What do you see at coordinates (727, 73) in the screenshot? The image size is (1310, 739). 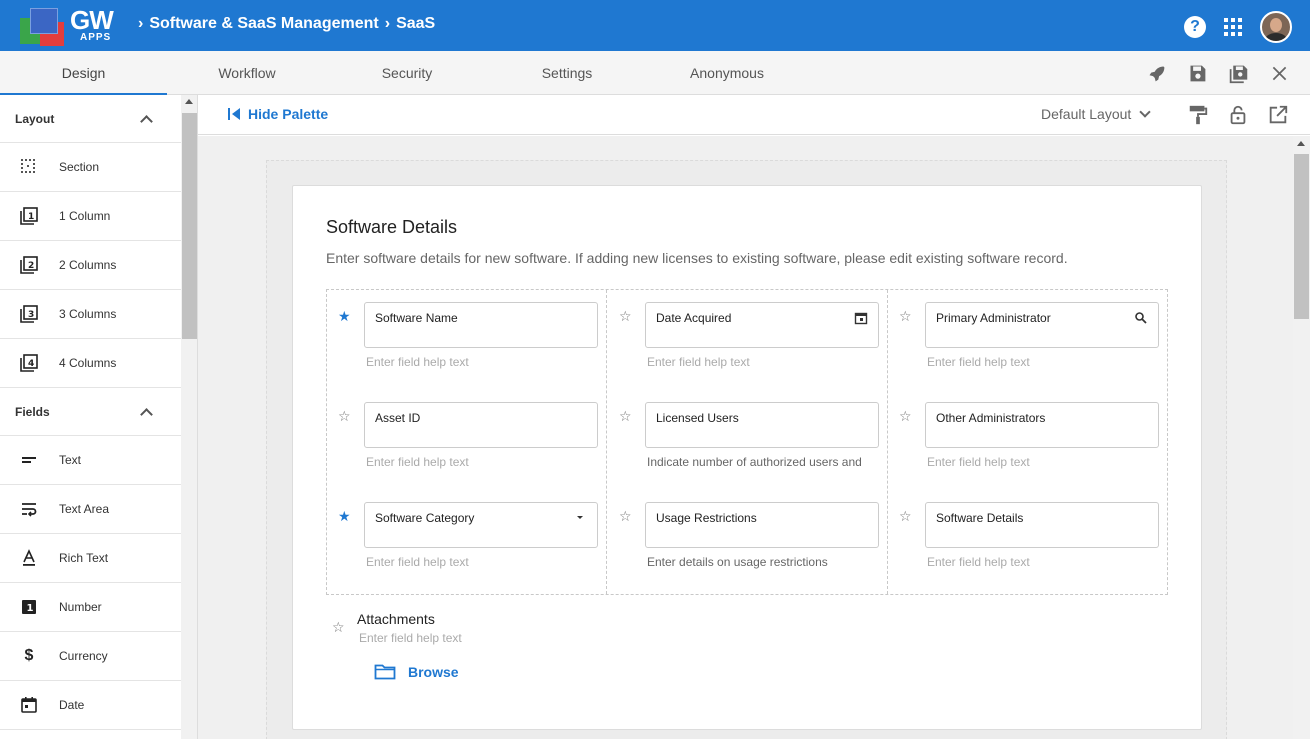 I see `tab-anonymous: Anonymous` at bounding box center [727, 73].